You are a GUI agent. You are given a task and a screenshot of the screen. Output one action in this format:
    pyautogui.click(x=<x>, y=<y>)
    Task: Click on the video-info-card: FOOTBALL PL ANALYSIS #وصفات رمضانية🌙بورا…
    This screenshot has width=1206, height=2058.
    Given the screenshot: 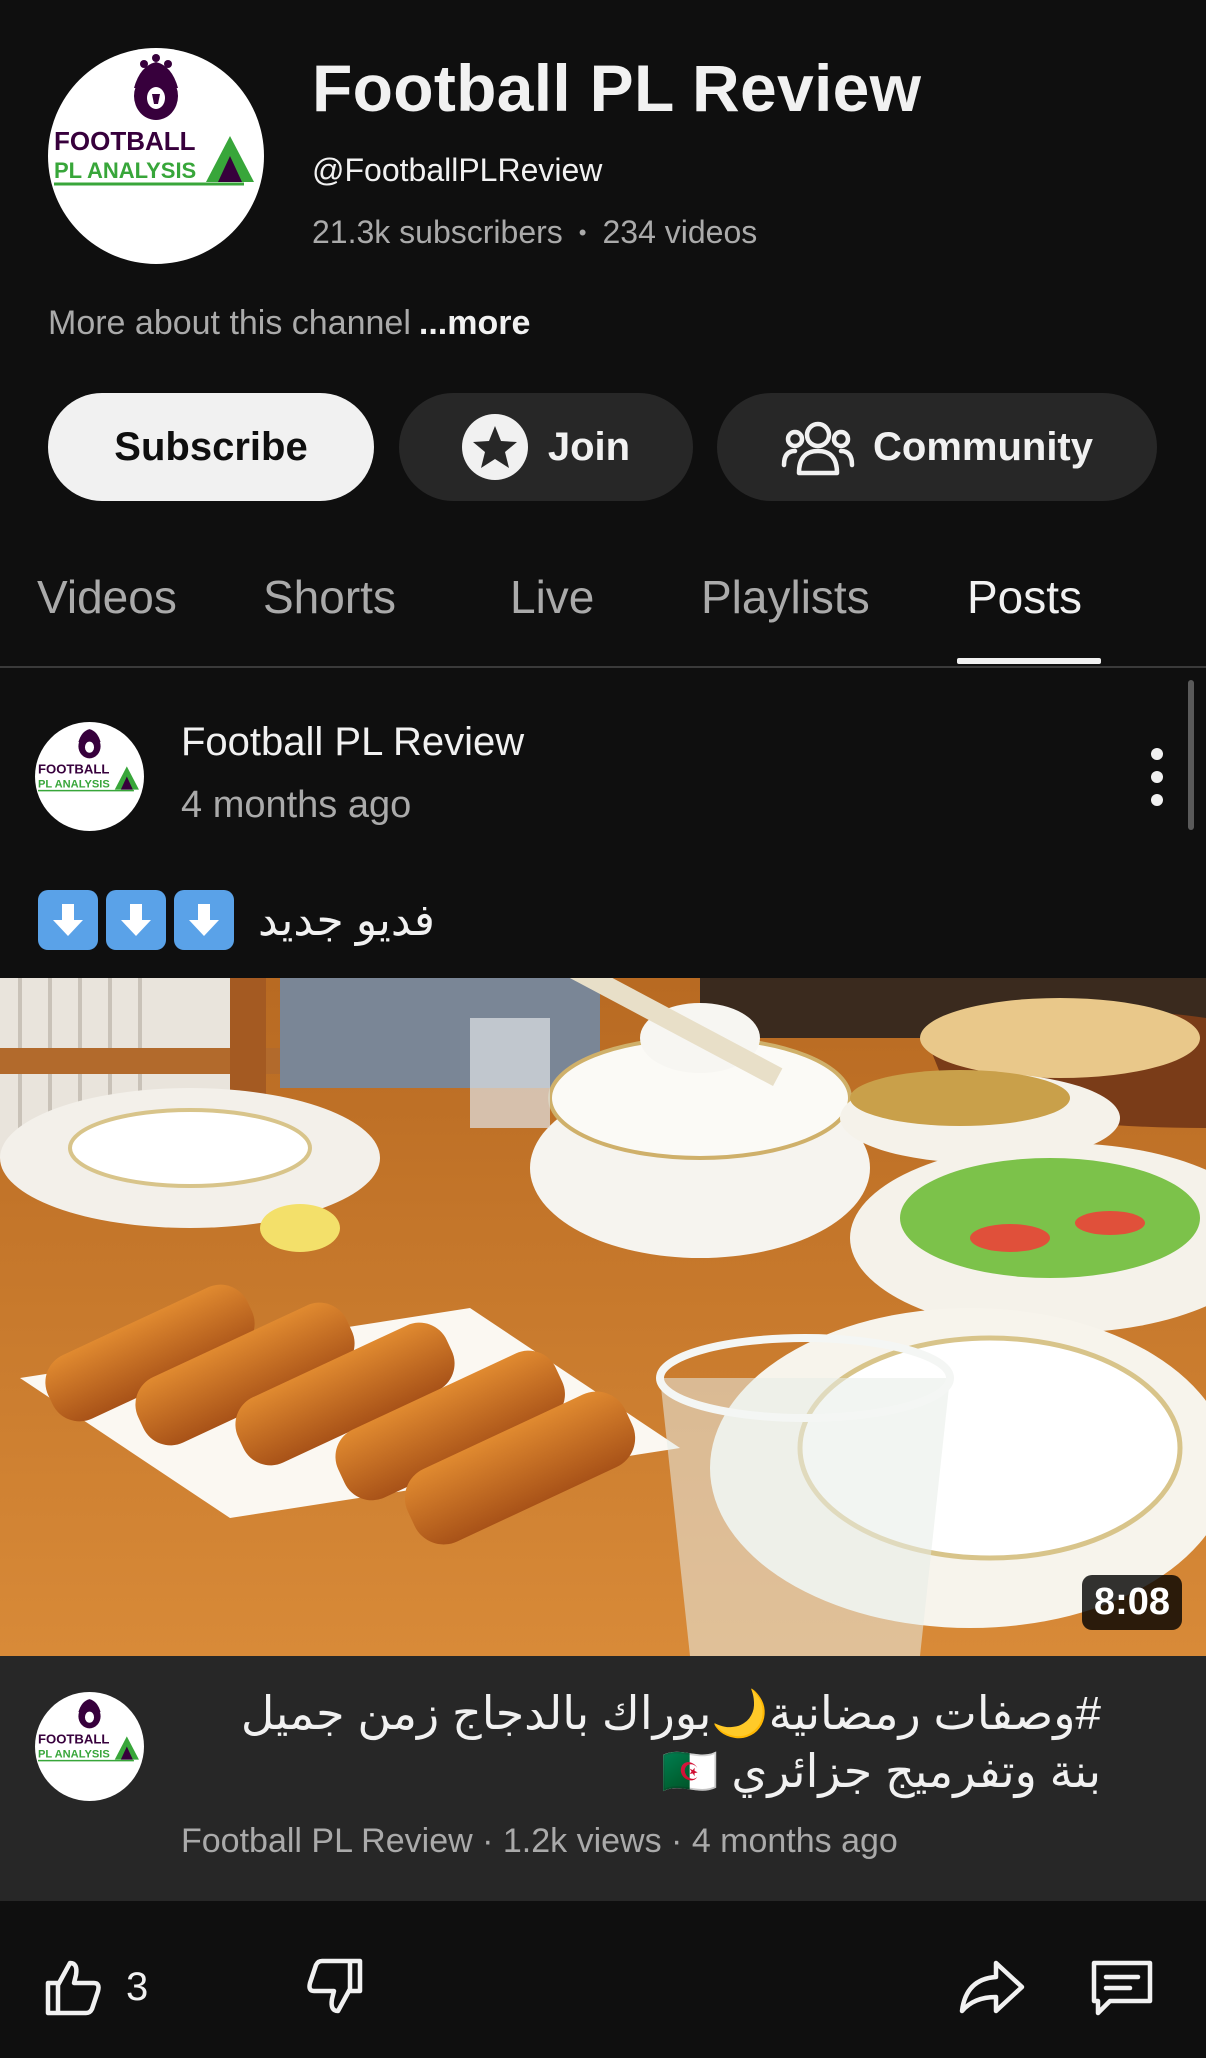 What is the action you would take?
    pyautogui.click(x=603, y=1778)
    